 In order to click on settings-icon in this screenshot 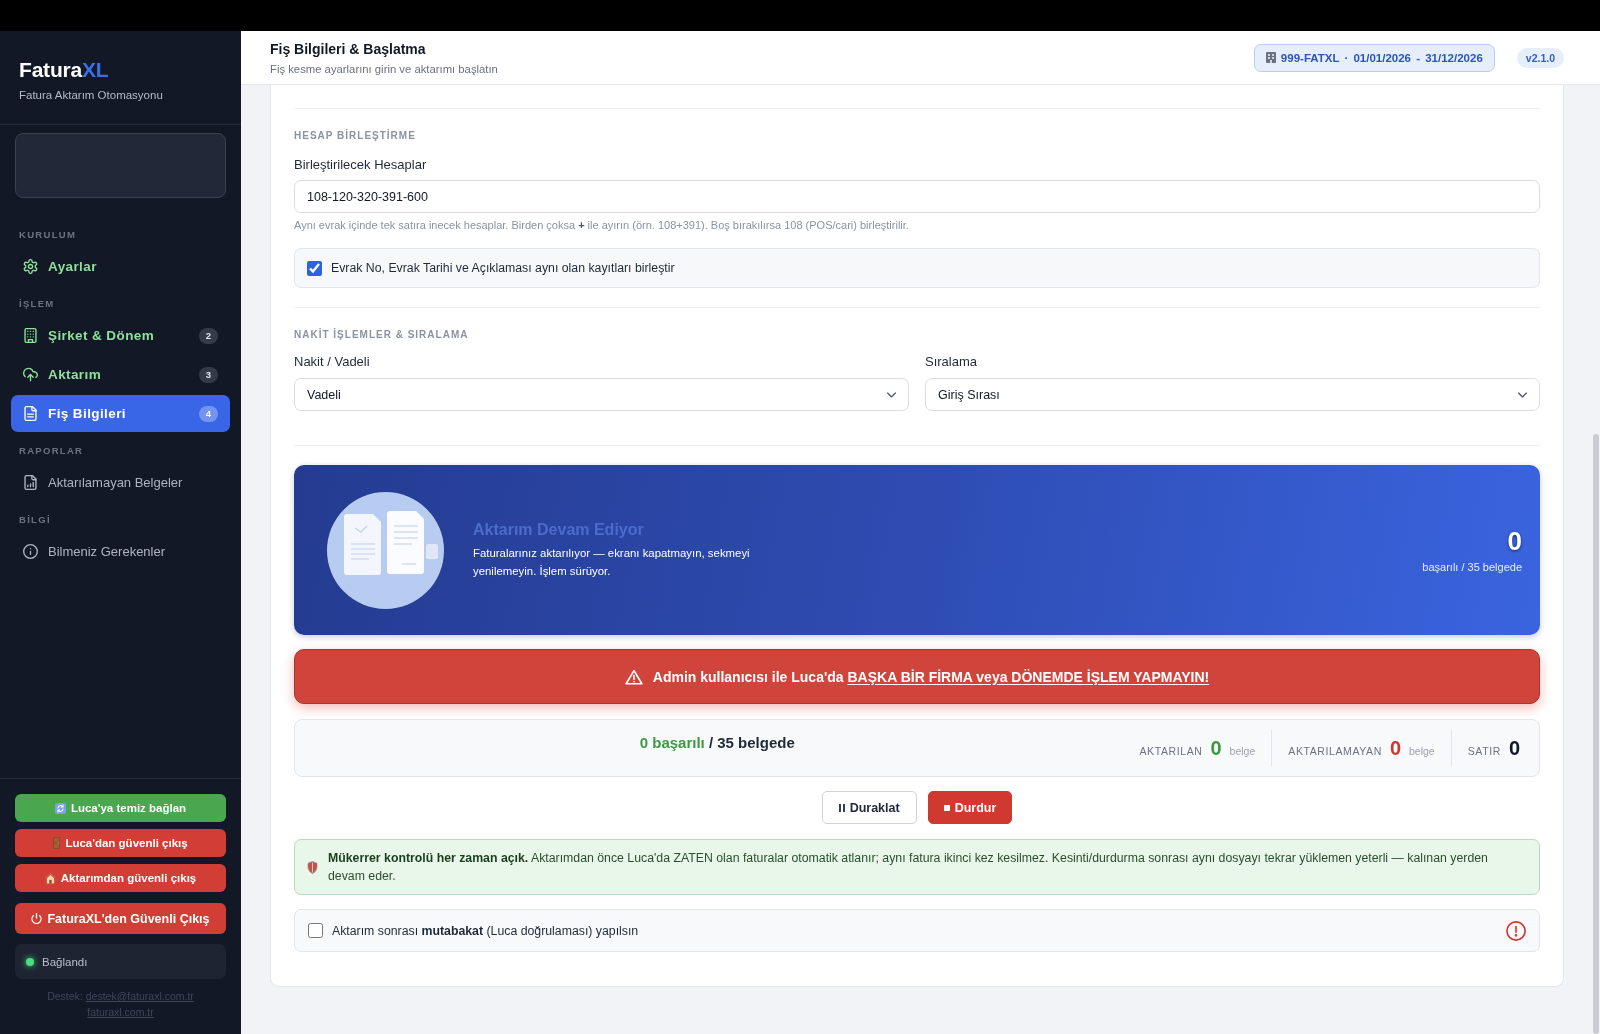, I will do `click(30, 266)`.